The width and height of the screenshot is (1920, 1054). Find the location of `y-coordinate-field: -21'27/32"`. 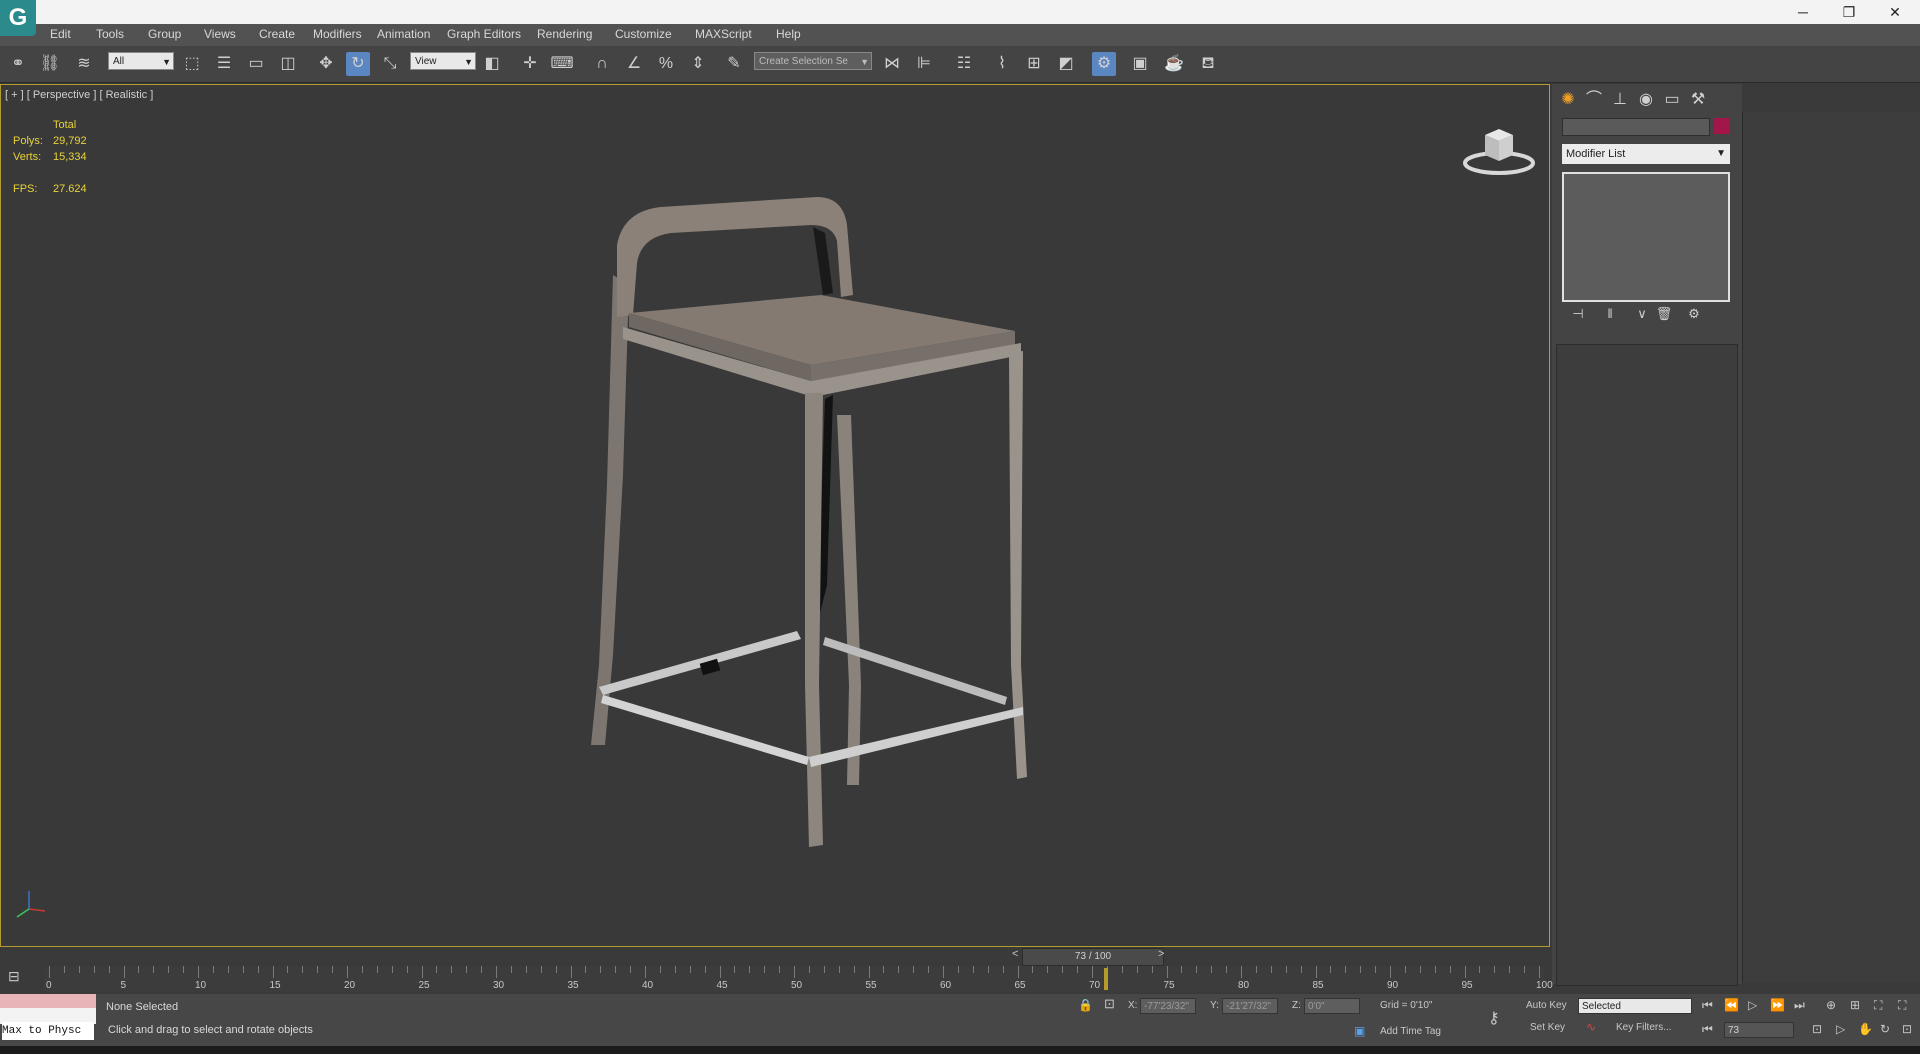

y-coordinate-field: -21'27/32" is located at coordinates (1250, 1006).